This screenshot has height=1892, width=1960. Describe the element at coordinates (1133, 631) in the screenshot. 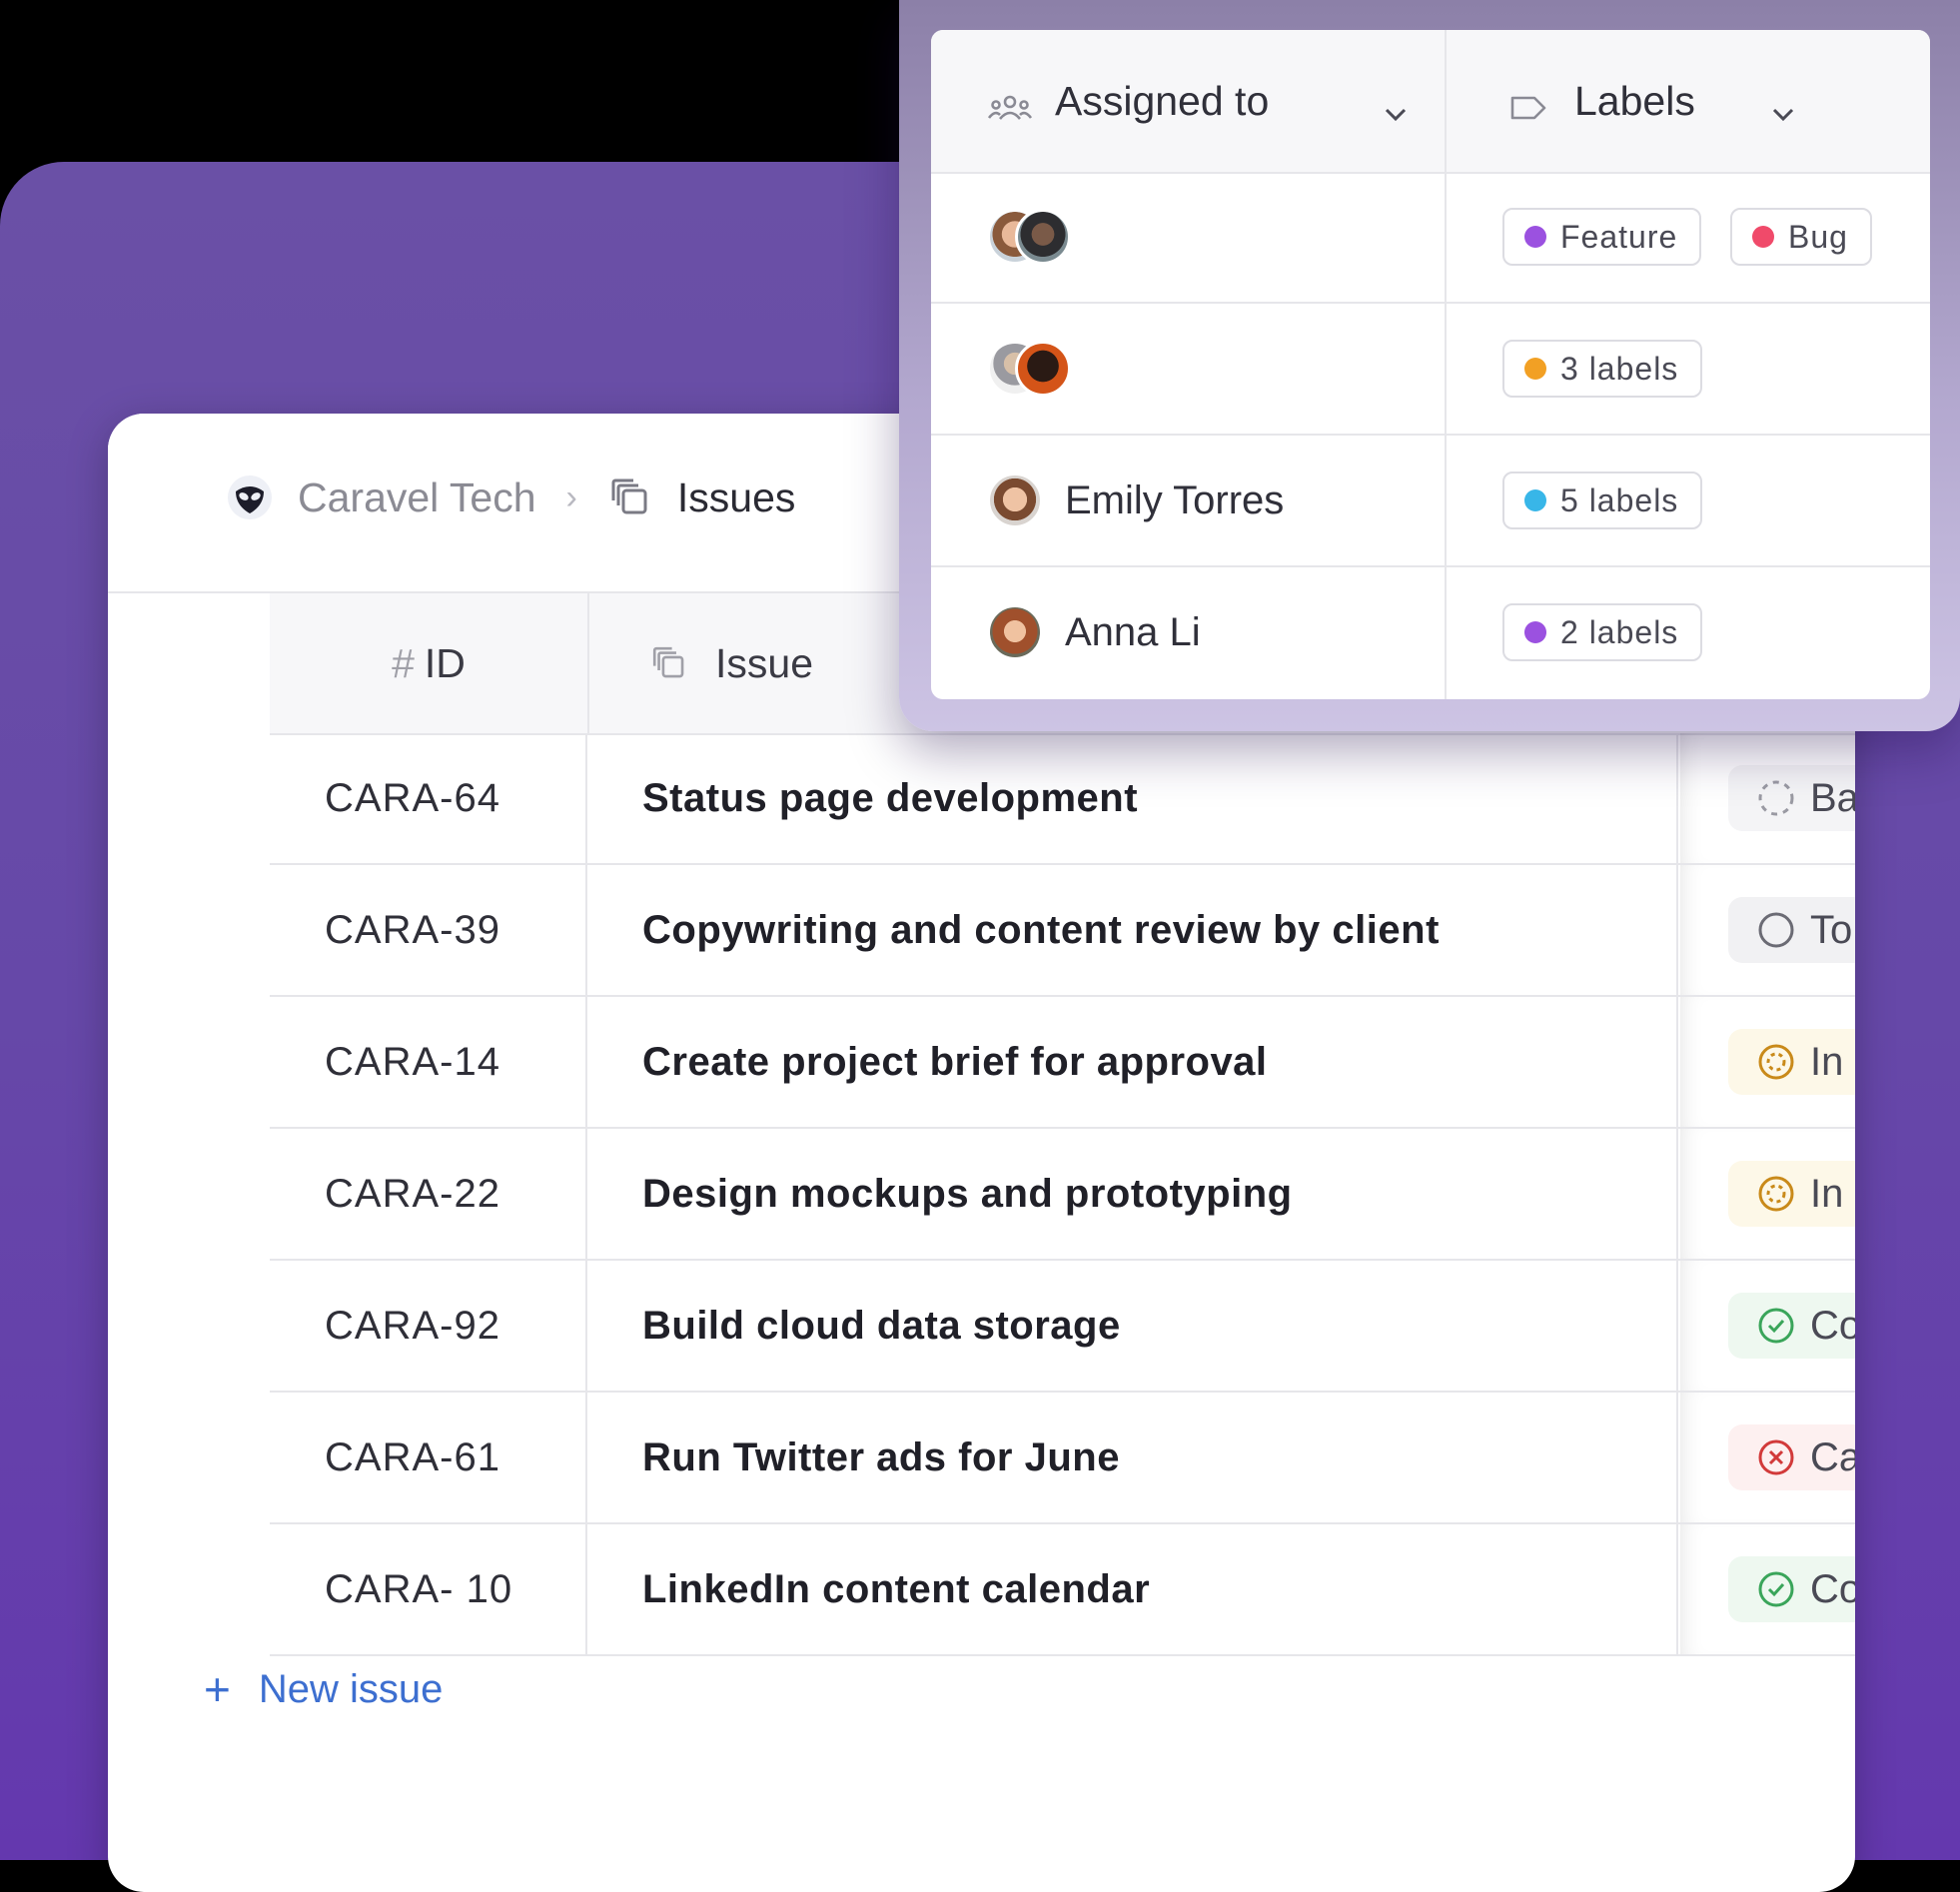

I see `assignee-name: Anna Li` at that location.